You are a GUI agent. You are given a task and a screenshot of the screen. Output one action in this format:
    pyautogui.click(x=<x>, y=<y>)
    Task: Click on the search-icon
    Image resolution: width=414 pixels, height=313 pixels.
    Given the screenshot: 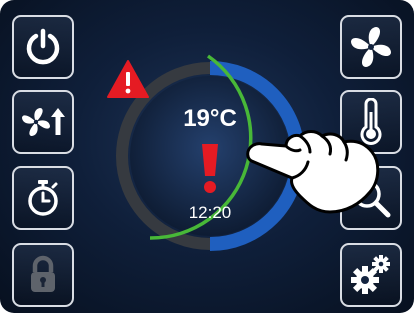 What is the action you would take?
    pyautogui.click(x=372, y=199)
    